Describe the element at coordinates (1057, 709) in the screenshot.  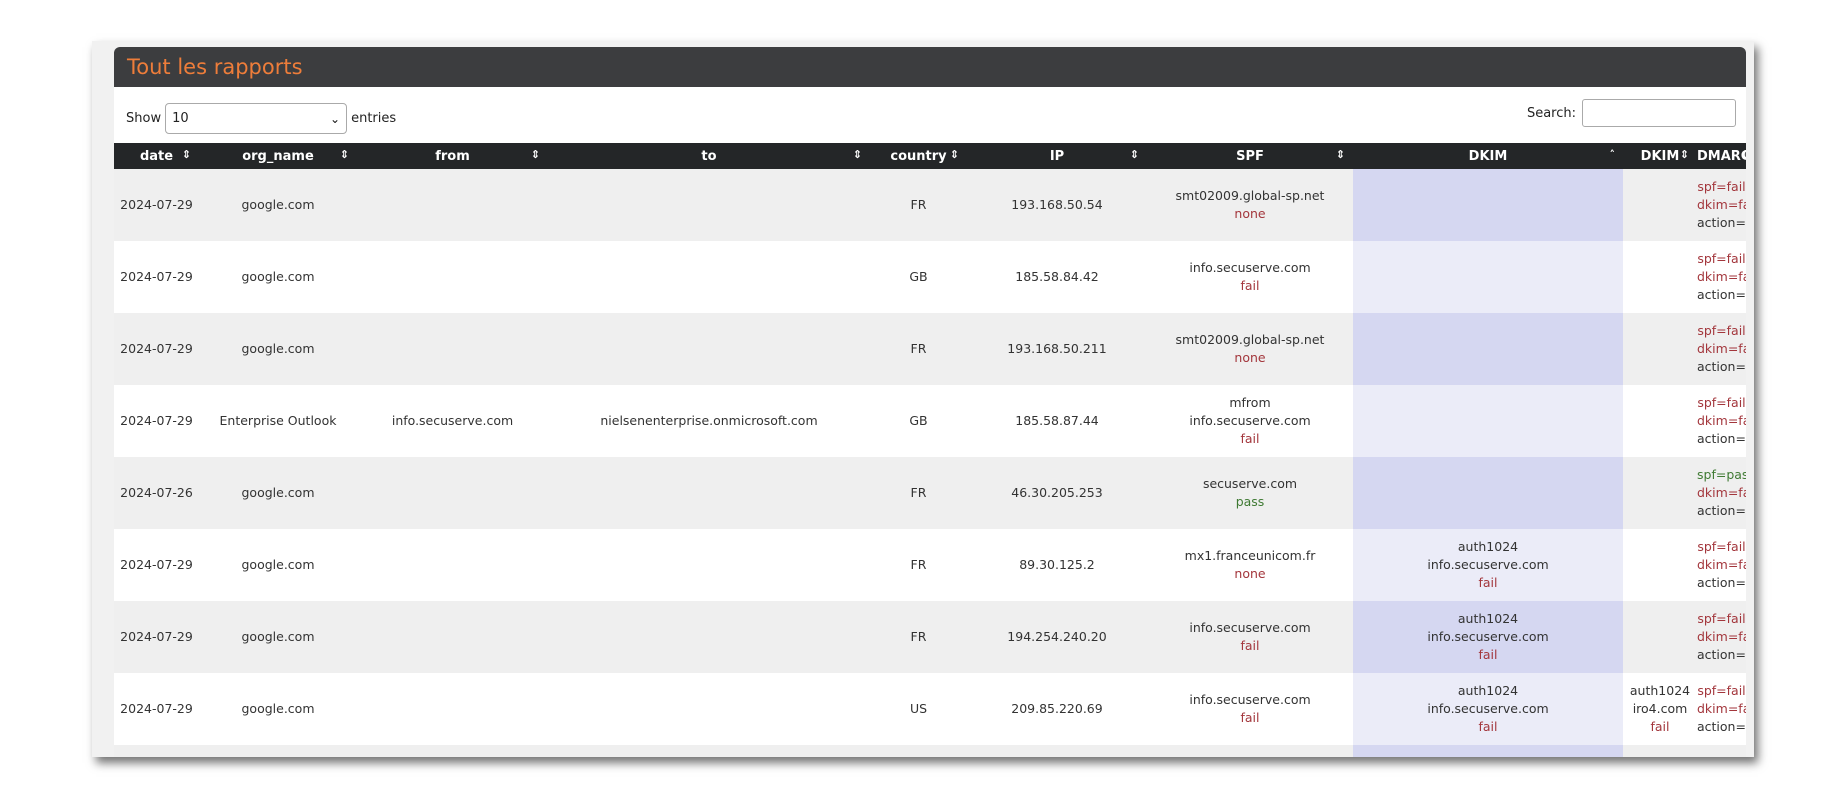
I see `cell-ip: 209.85.220.69` at that location.